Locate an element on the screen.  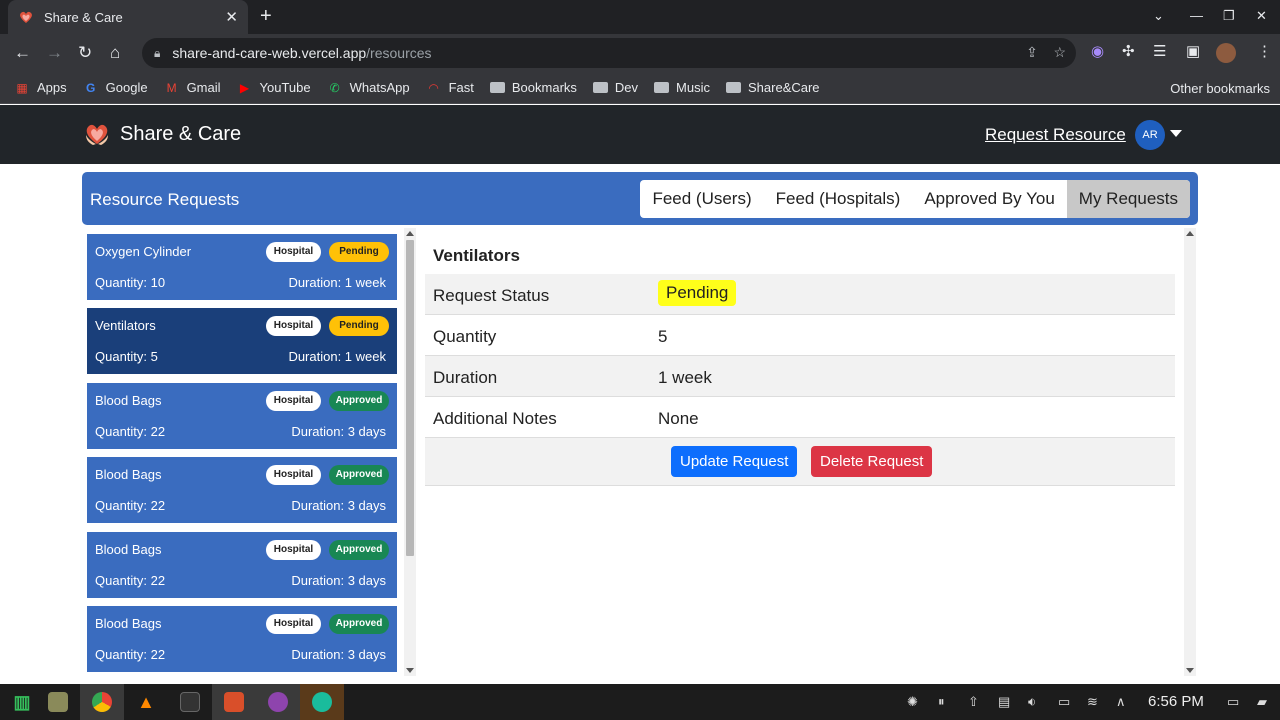
bookmark-folder-dev: Dev is located at coordinates (615, 87).